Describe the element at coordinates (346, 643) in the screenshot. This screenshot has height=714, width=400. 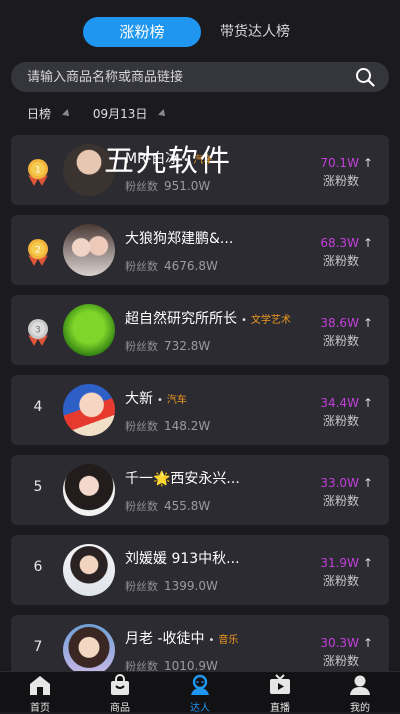
I see `gain-value: 30.3W ↑` at that location.